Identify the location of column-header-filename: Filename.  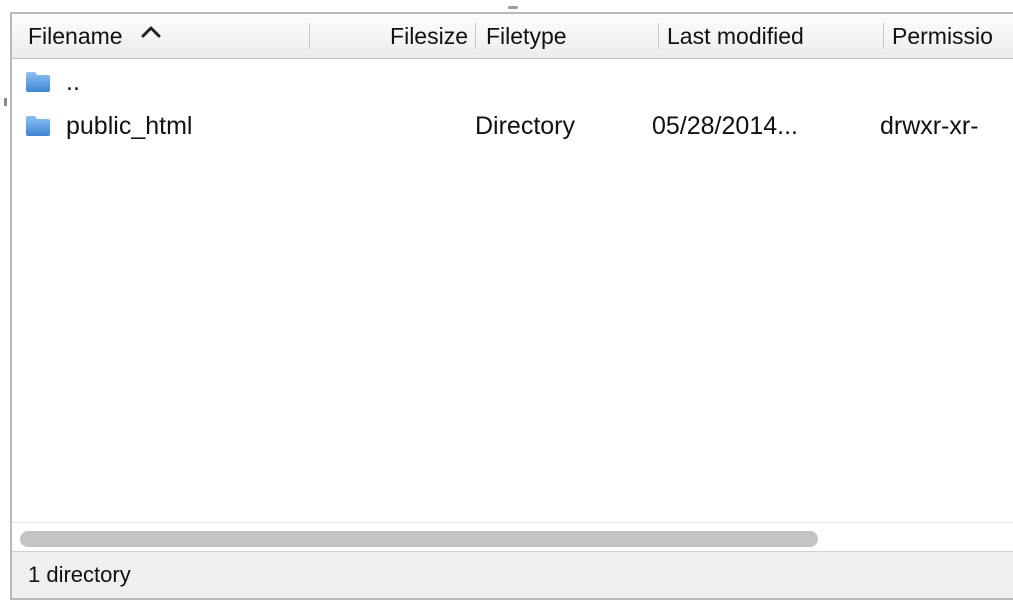
(168, 36).